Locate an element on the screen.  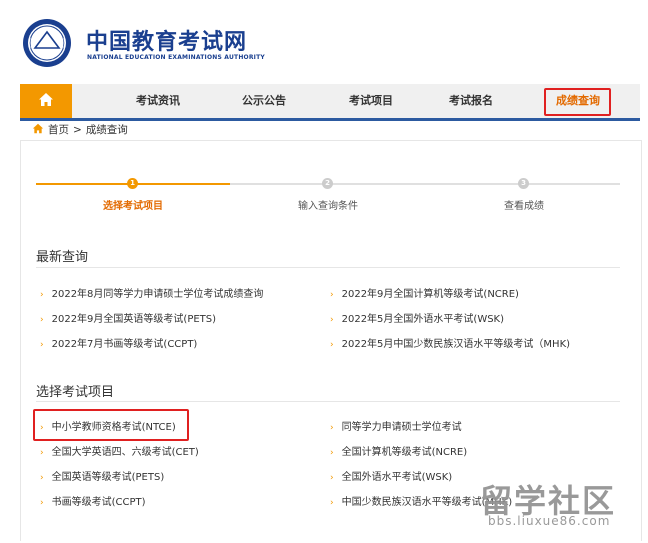
exam-link: › 同等学力申请硕士学位考试 is located at coordinates (396, 425).